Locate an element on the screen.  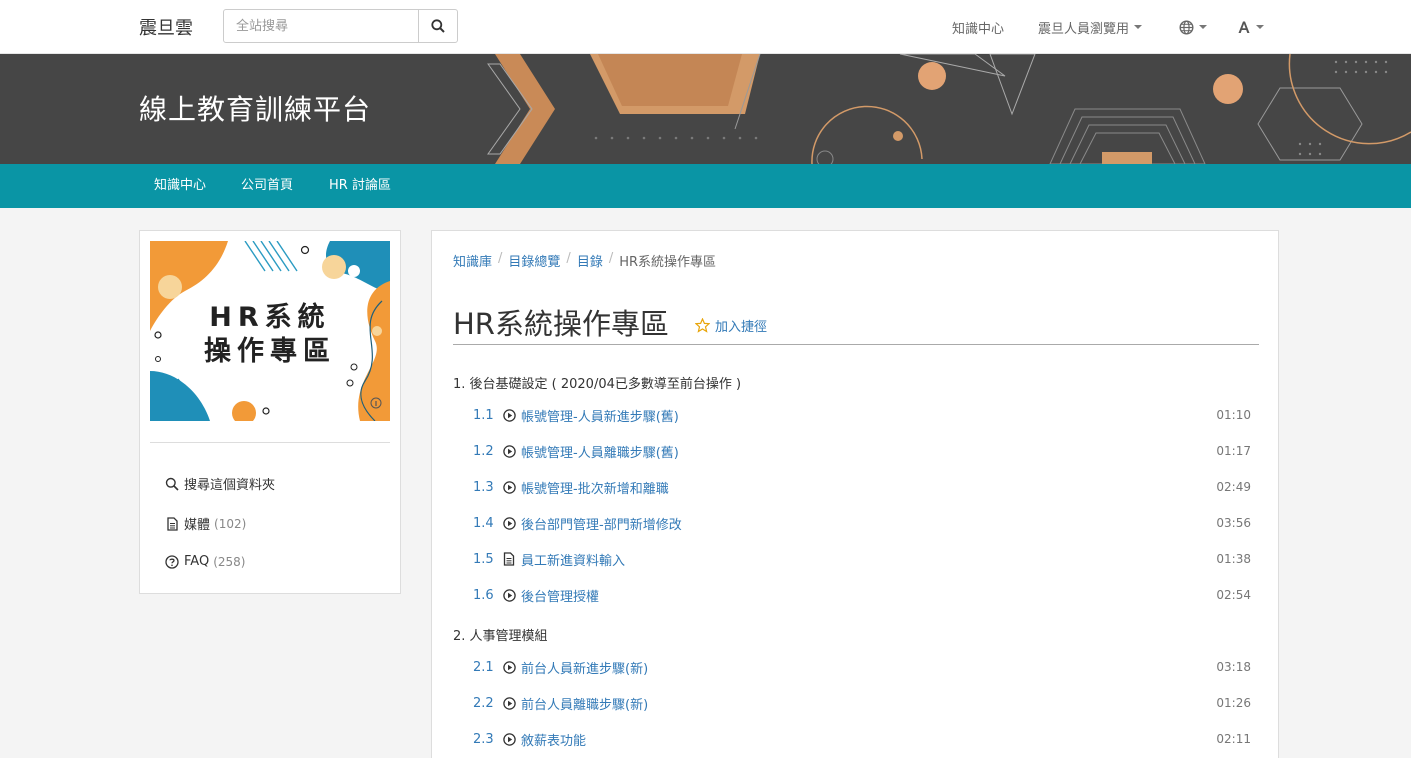
item-number: 1.5 is located at coordinates (483, 559).